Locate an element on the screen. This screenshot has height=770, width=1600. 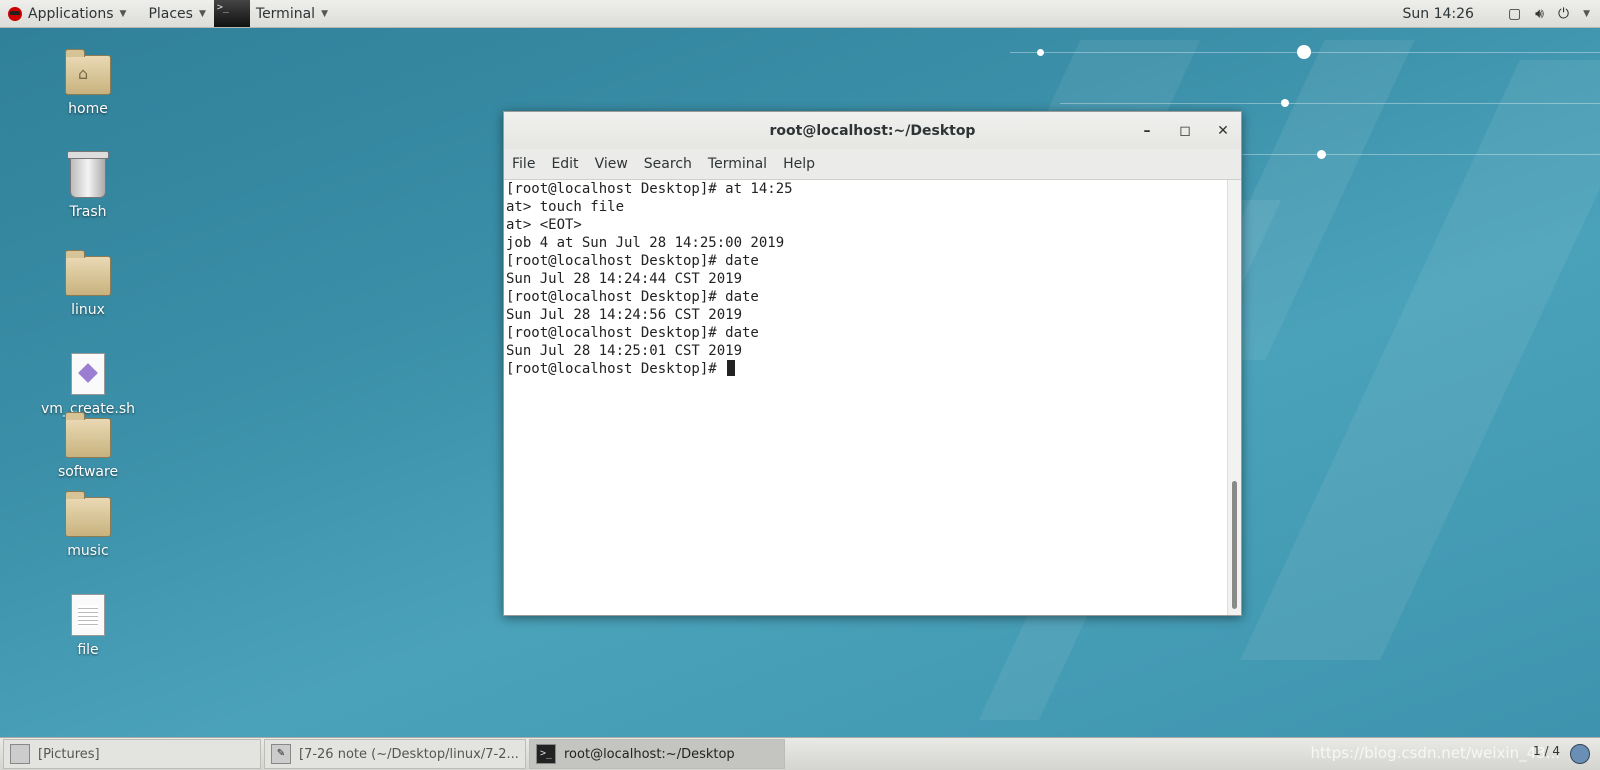
menu-terminal: Terminal is located at coordinates (737, 164).